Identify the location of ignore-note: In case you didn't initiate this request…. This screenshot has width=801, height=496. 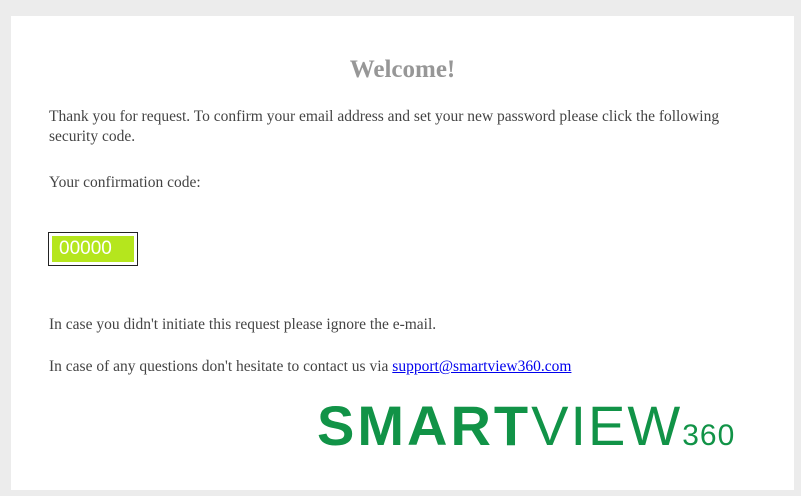
(243, 324).